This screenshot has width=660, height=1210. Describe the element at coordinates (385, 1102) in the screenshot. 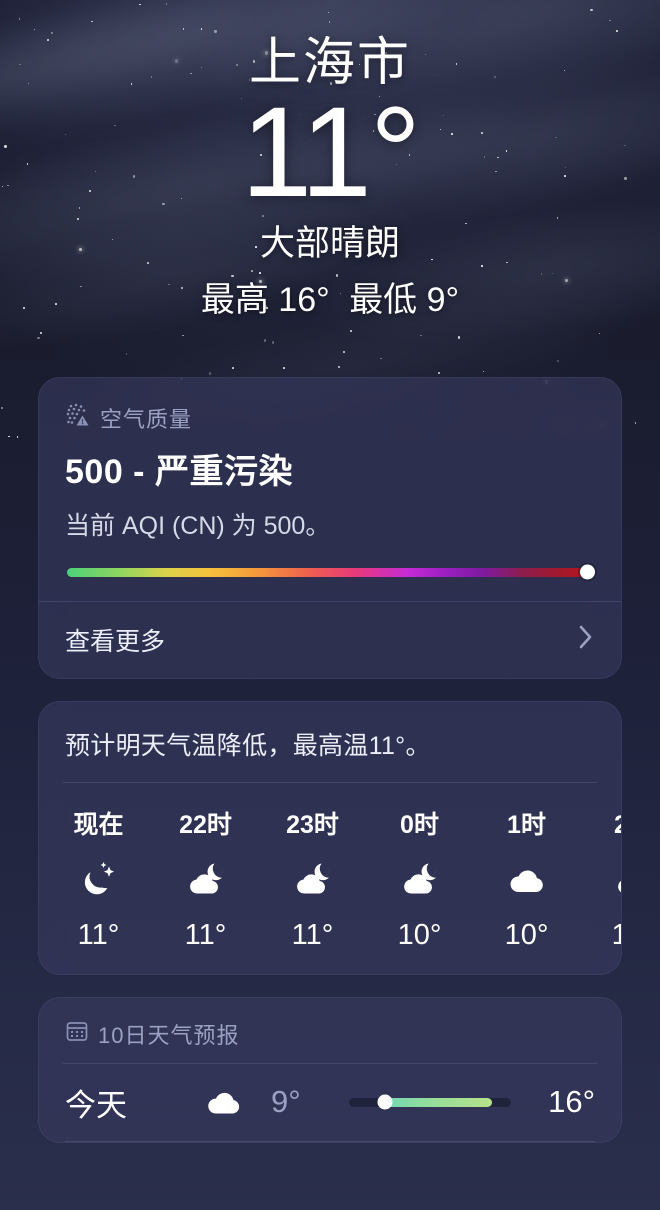

I see `daily-current-dot` at that location.